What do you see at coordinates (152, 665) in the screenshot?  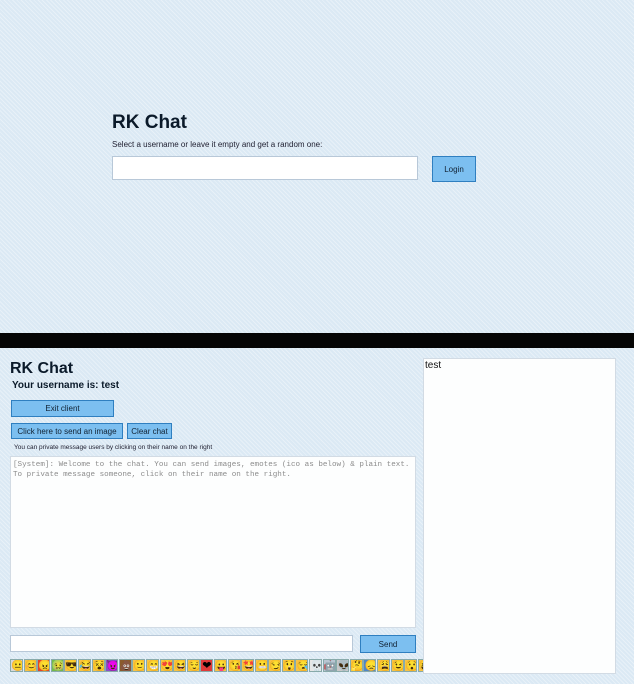 I see `grinning-face-icon: 😁` at bounding box center [152, 665].